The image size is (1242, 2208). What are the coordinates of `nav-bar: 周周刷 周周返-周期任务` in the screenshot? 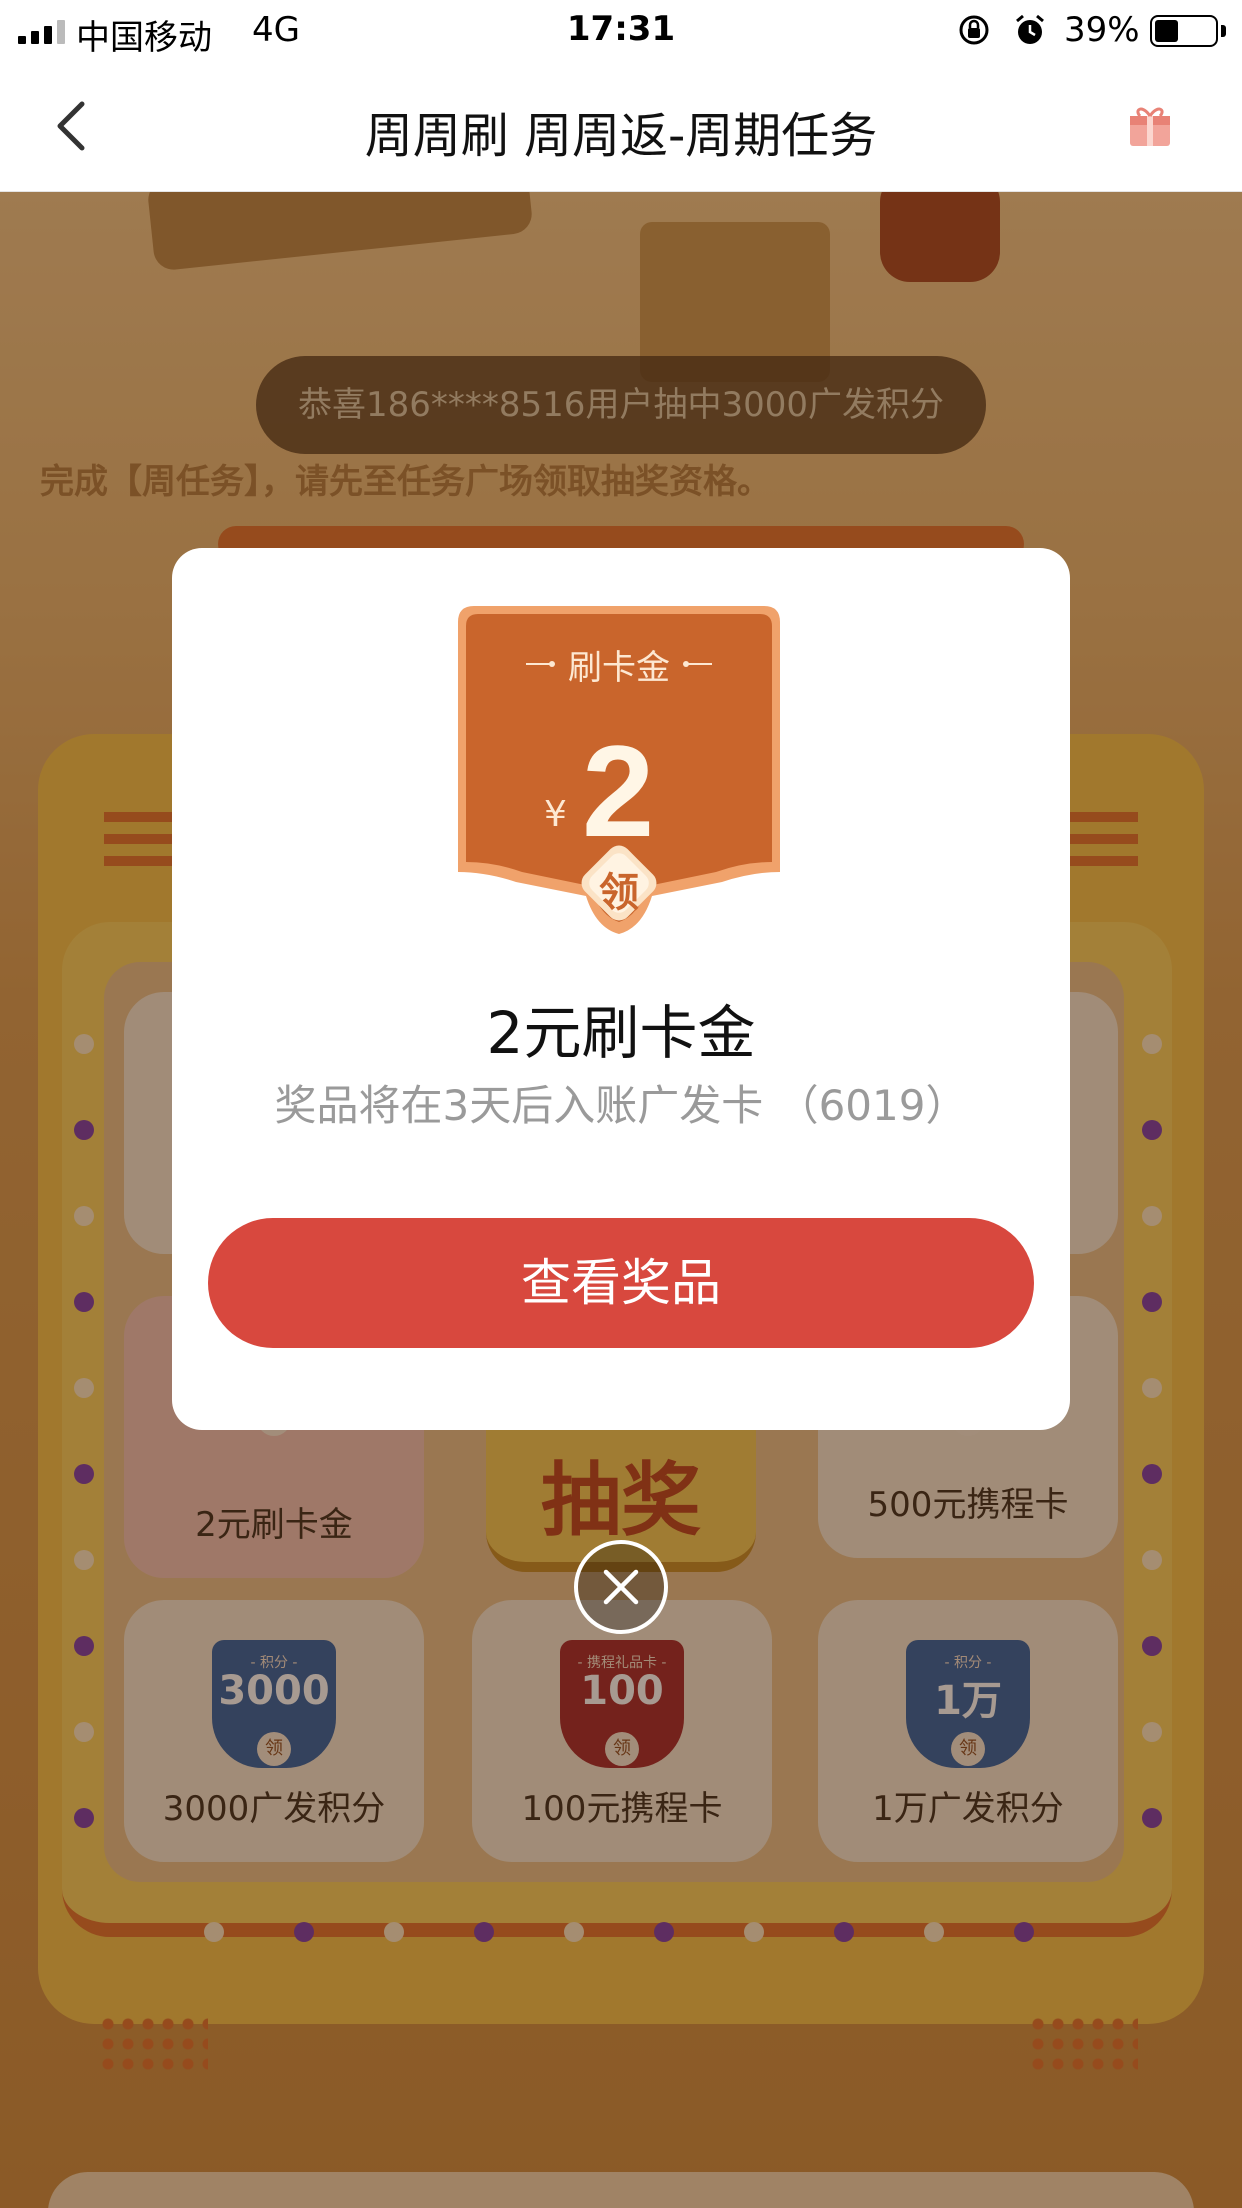 It's located at (621, 127).